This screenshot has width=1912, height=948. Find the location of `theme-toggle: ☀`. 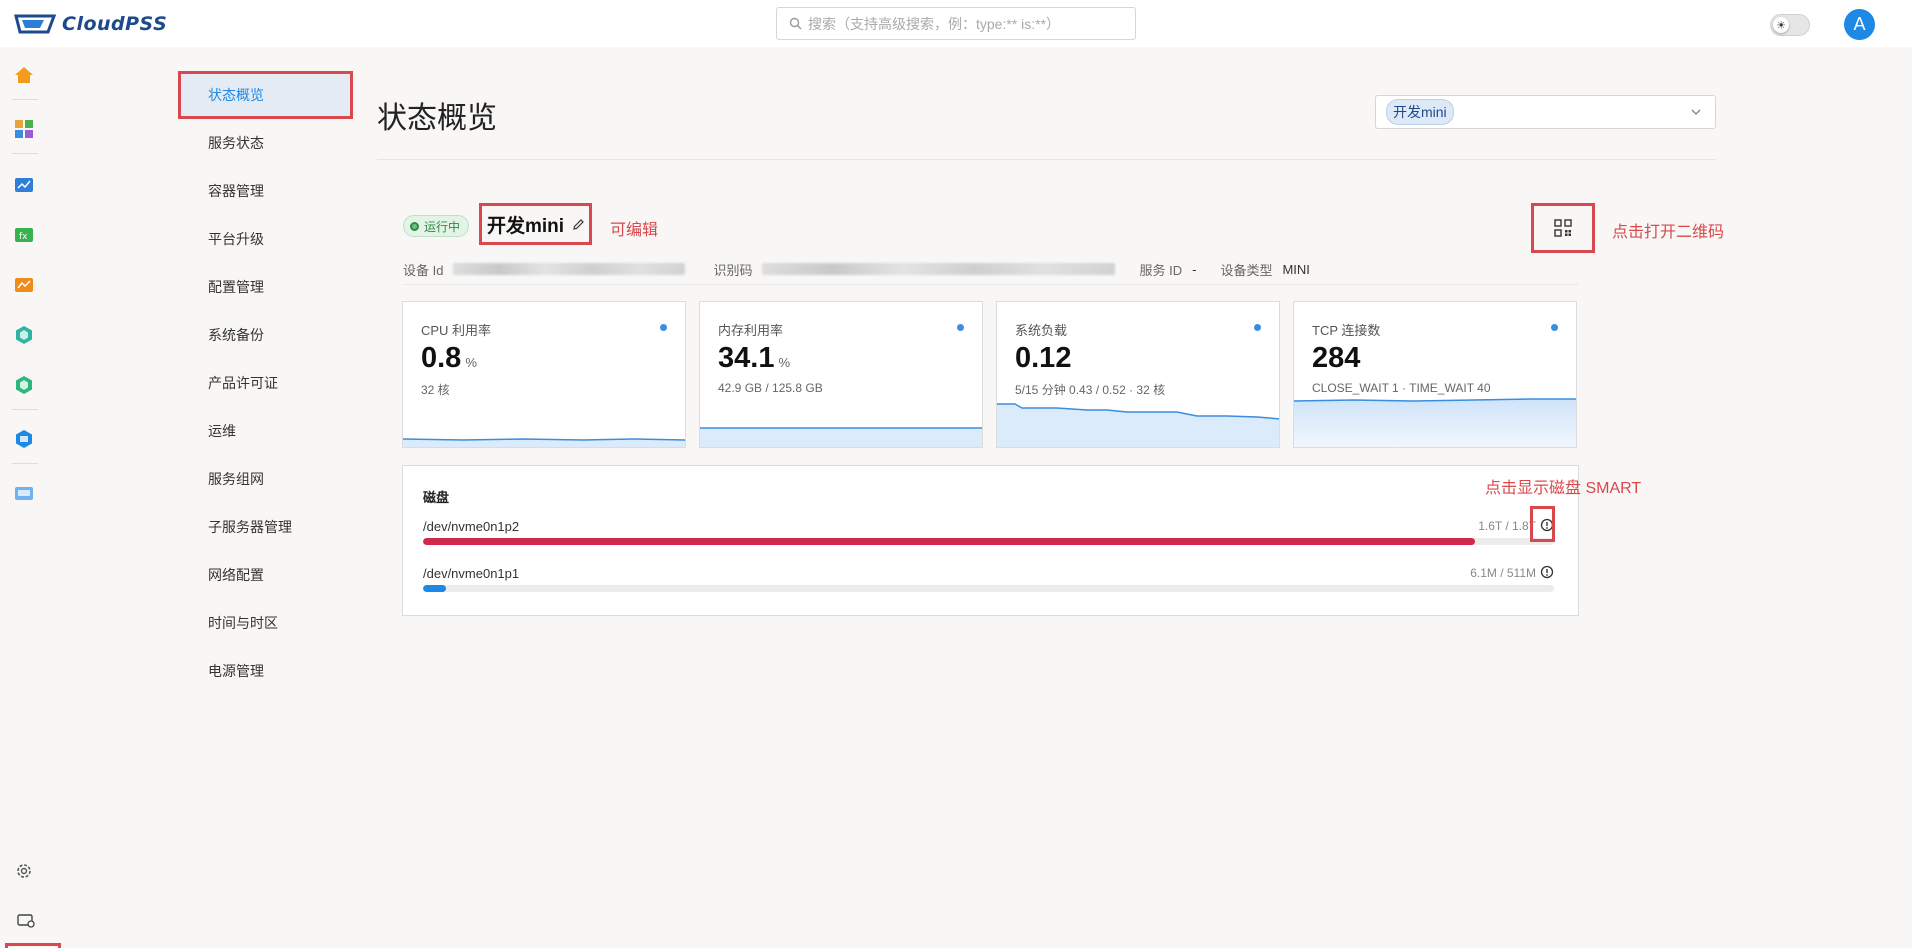

theme-toggle: ☀ is located at coordinates (1790, 25).